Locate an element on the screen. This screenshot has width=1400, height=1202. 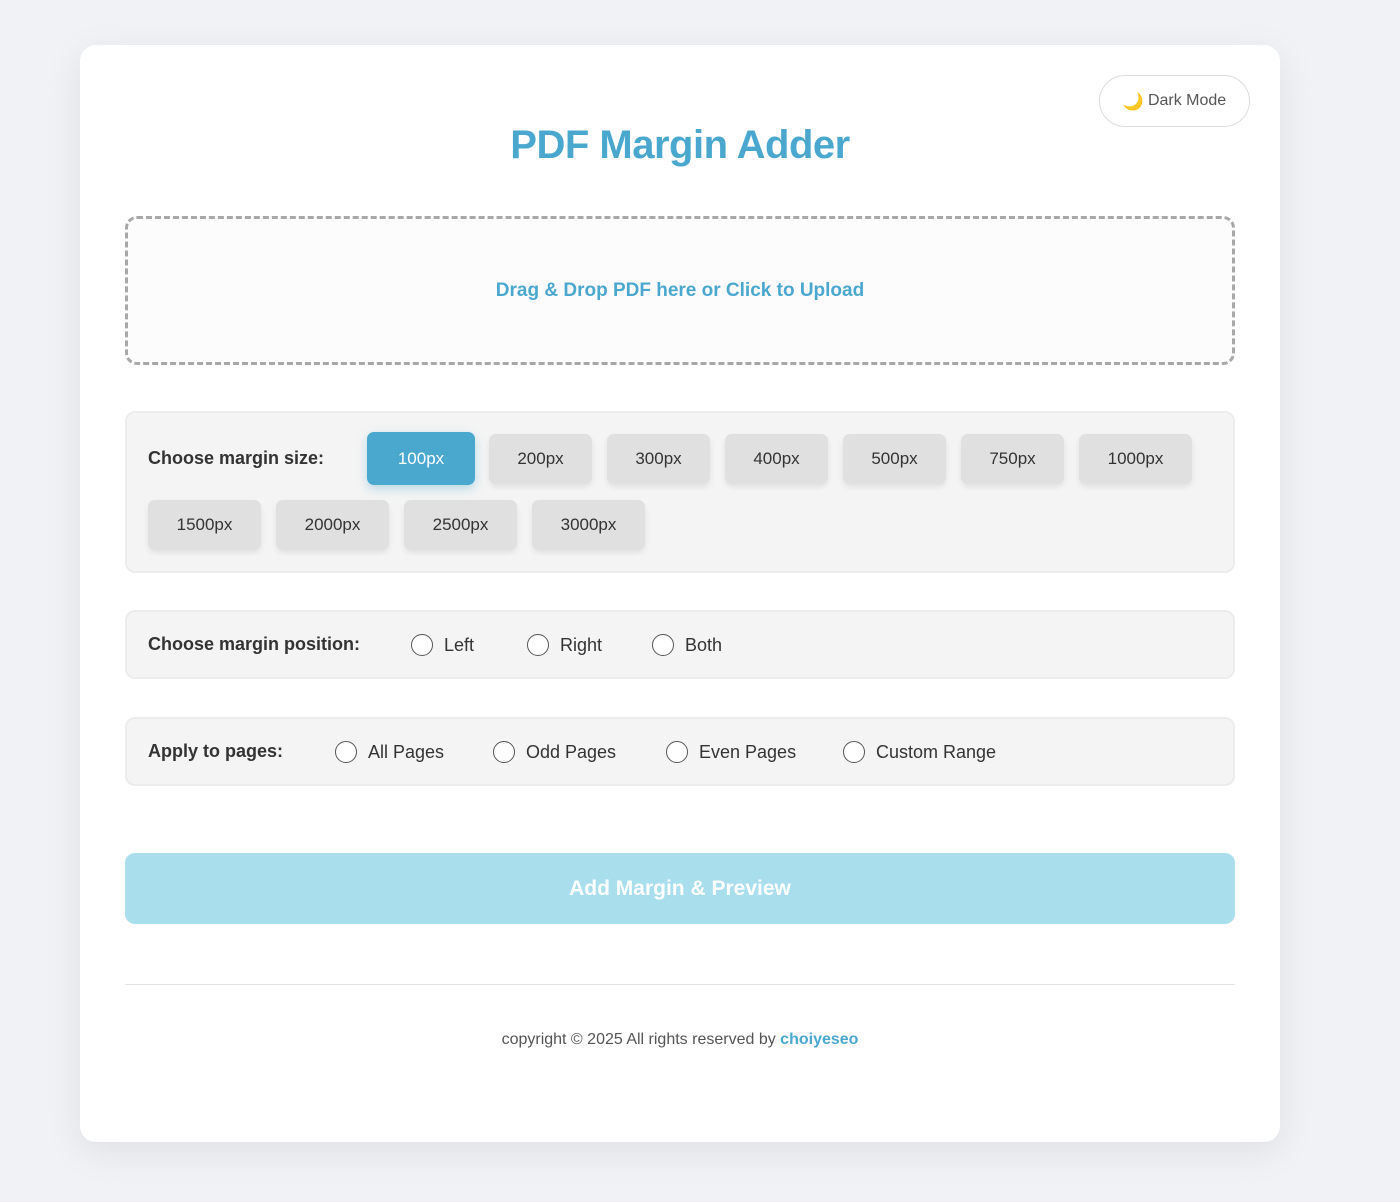
margin-size-button-200: 200px is located at coordinates (540, 459).